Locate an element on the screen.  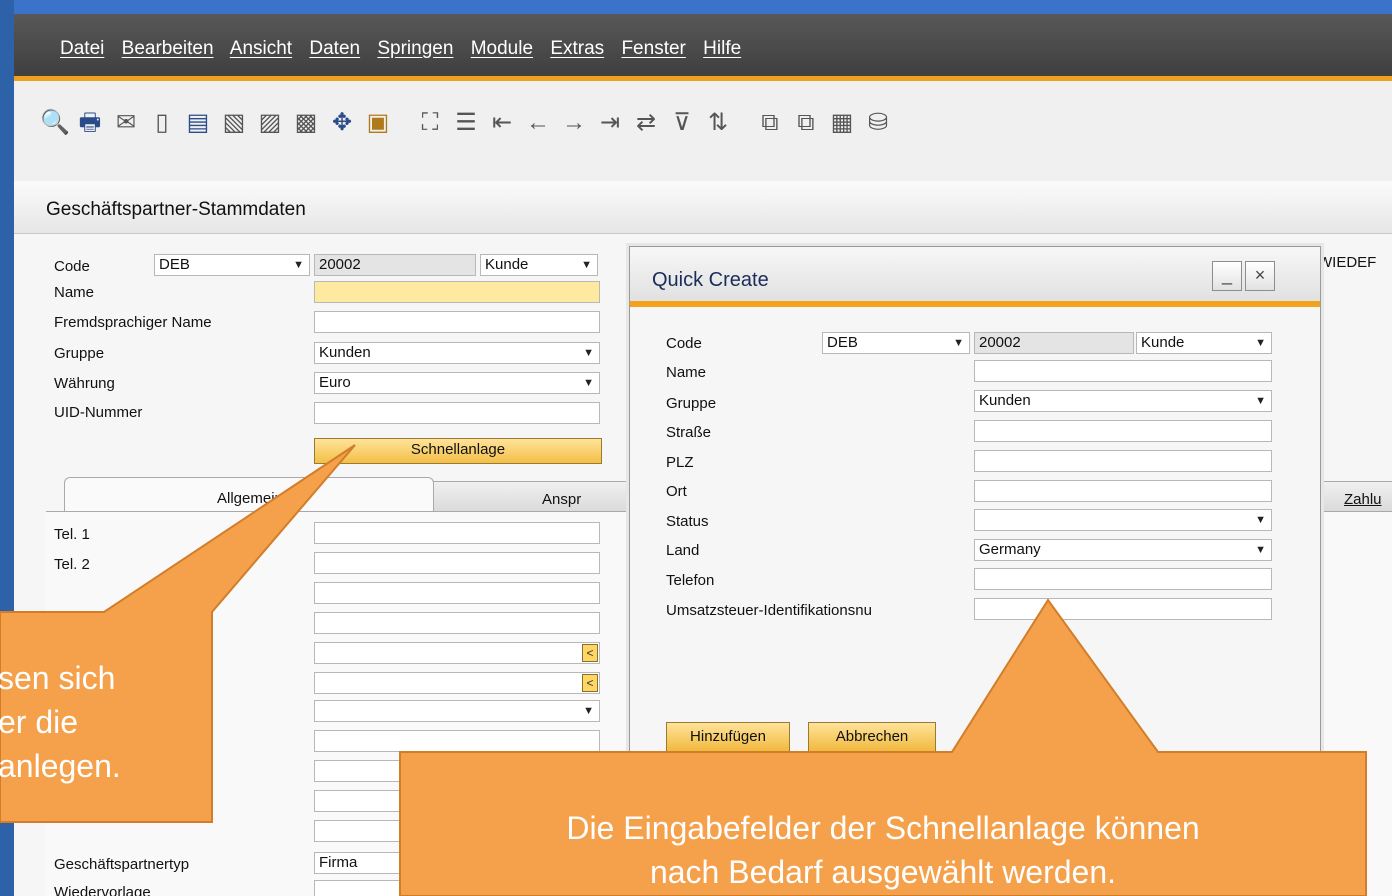
left-callout-line-2: er die is located at coordinates (39, 722).